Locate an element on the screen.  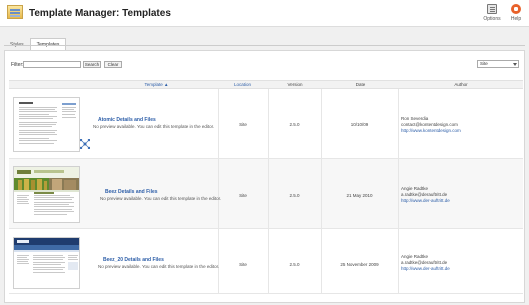
tab-bar: StylesTemplates is located at coordinates (264, 41).